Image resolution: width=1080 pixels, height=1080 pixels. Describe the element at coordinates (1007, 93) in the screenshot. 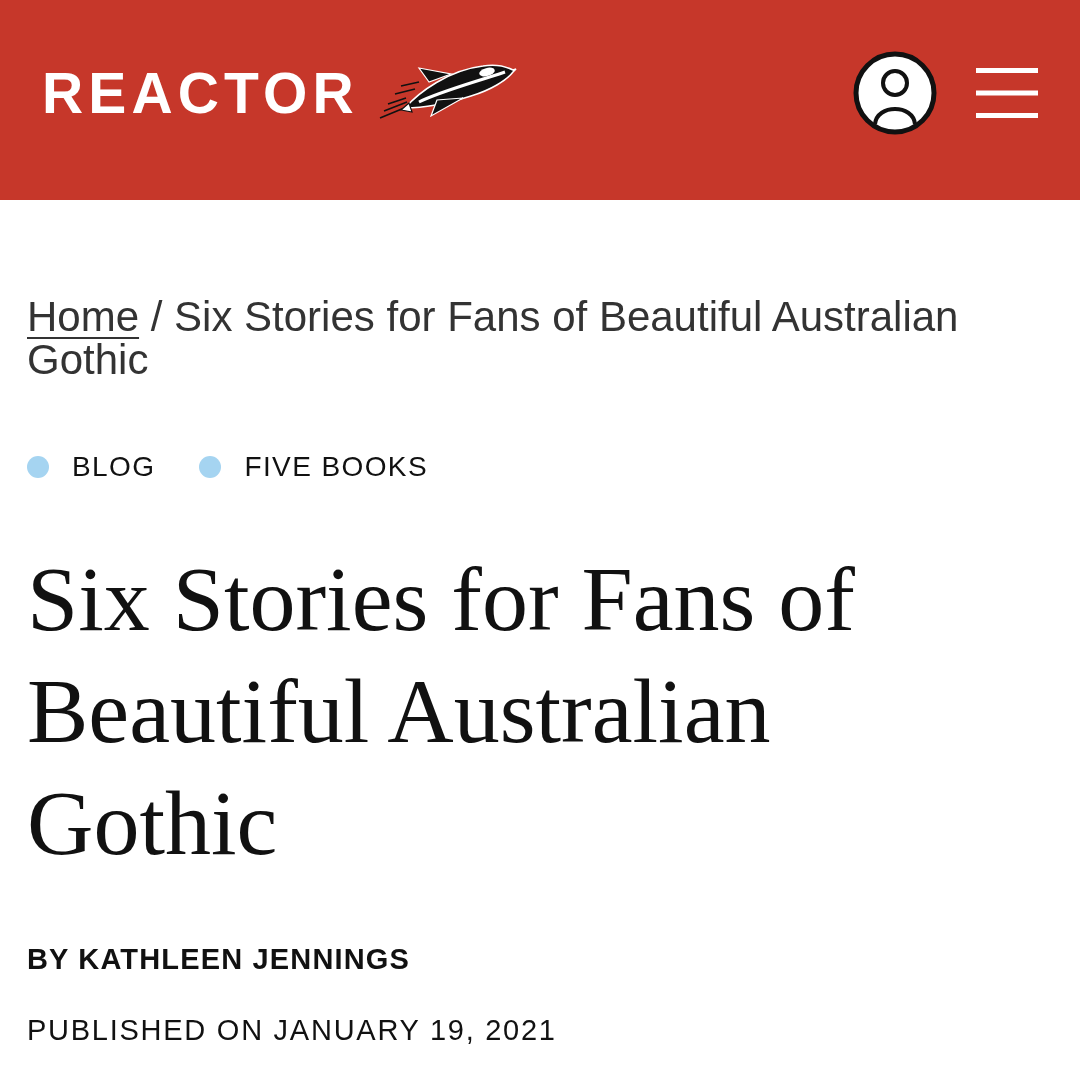

I see `menu-icon` at that location.